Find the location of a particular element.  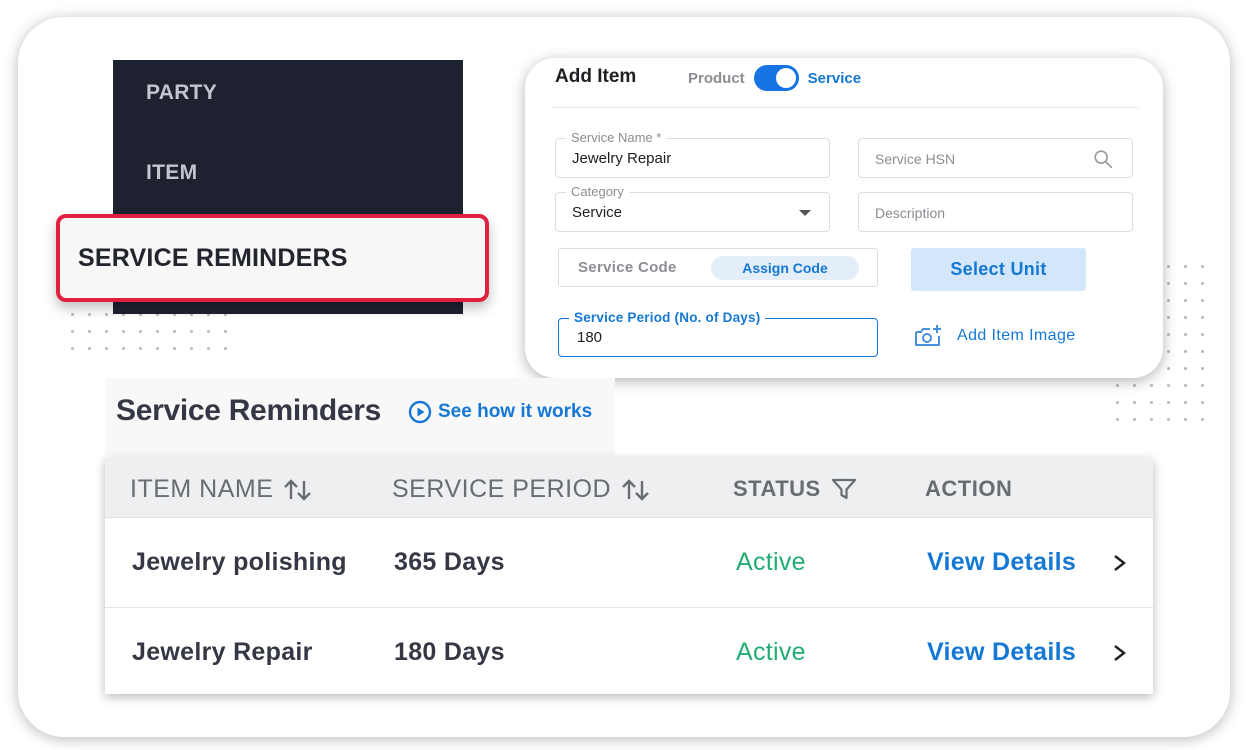

service-reminders-header: Service Reminders See how it works is located at coordinates (360, 417).